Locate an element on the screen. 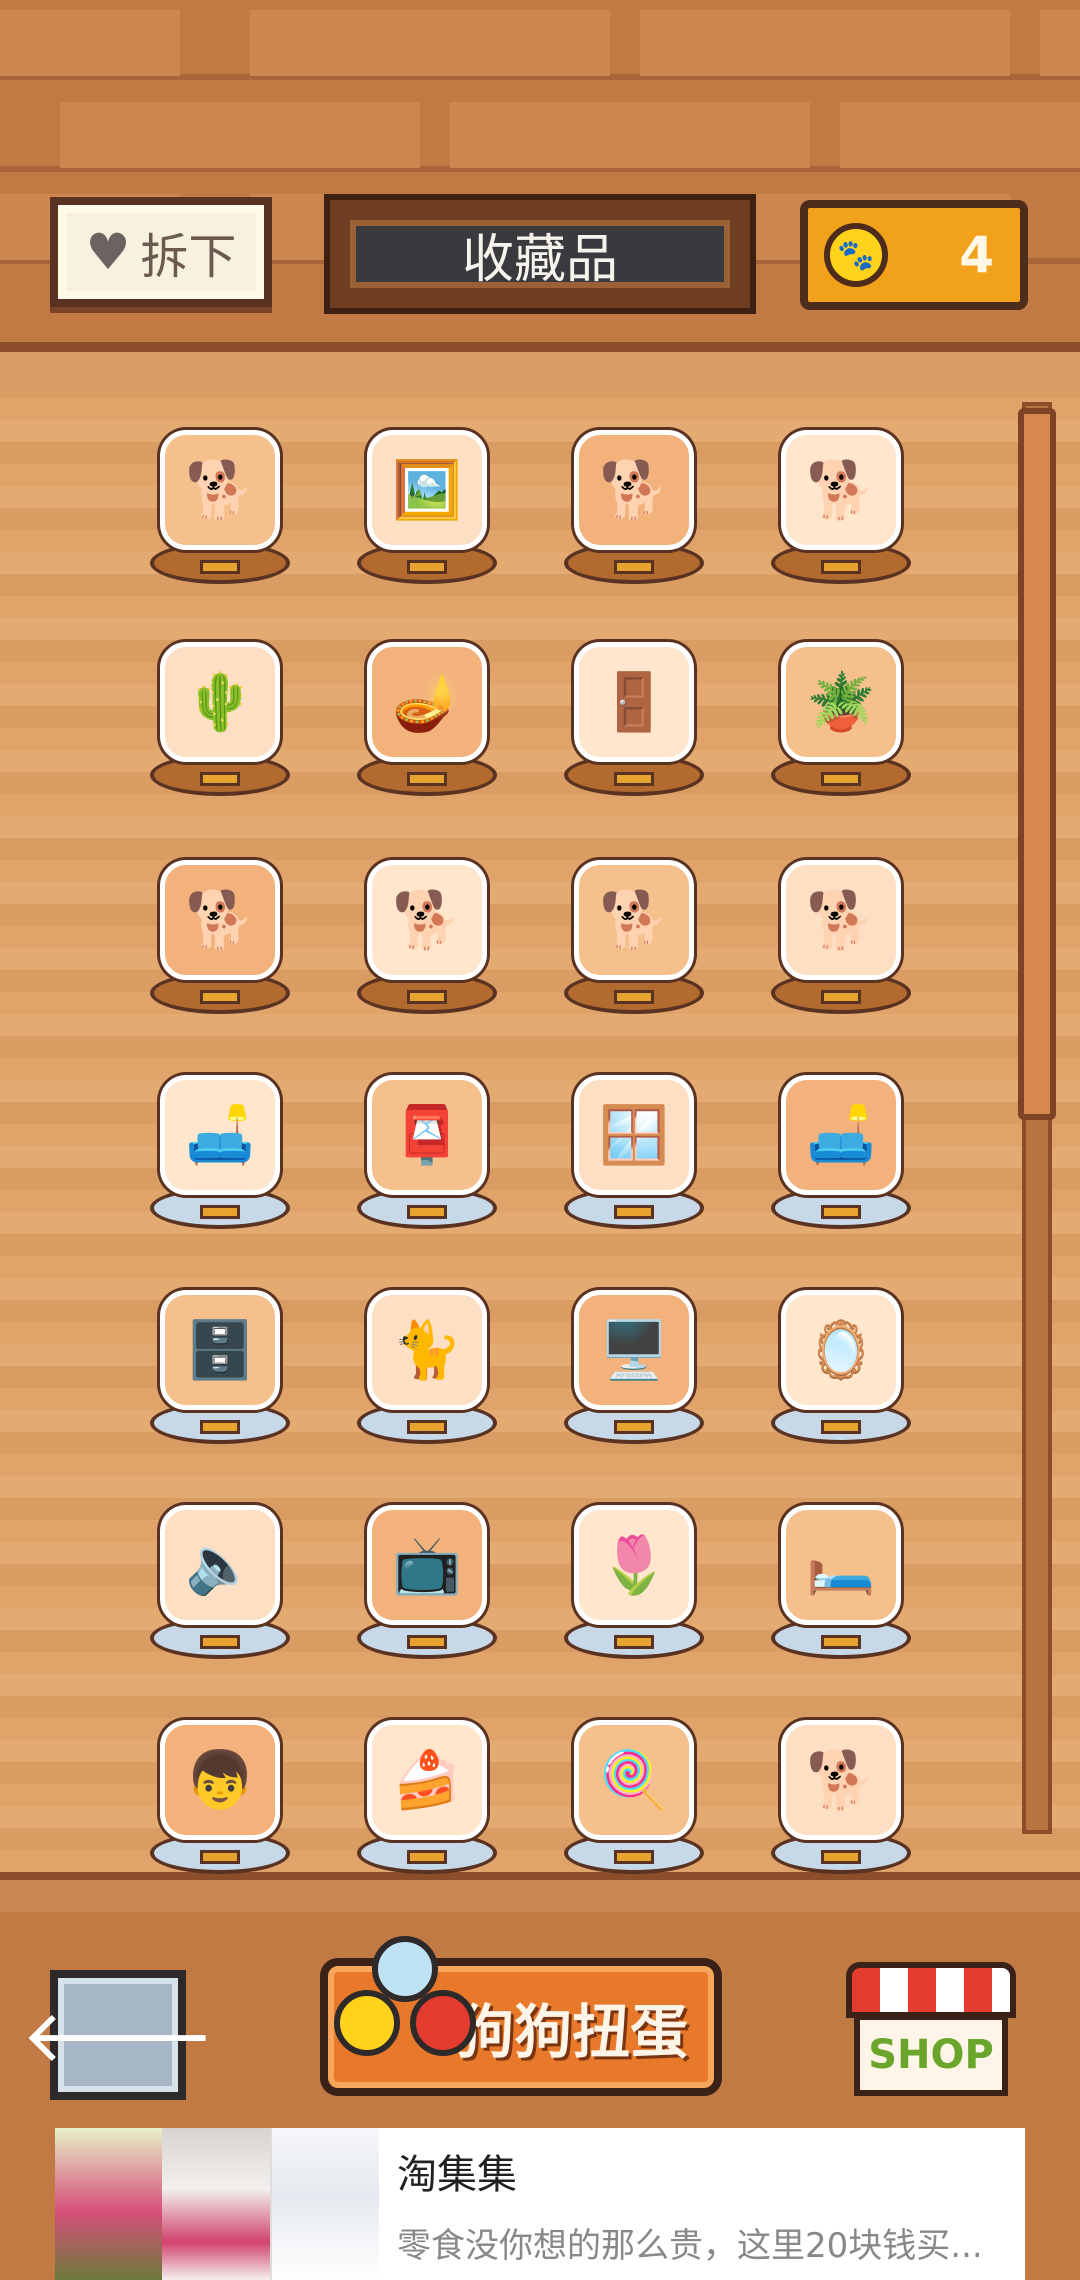 This screenshot has width=1080, height=2280. ad-thumbnails is located at coordinates (217, 2204).